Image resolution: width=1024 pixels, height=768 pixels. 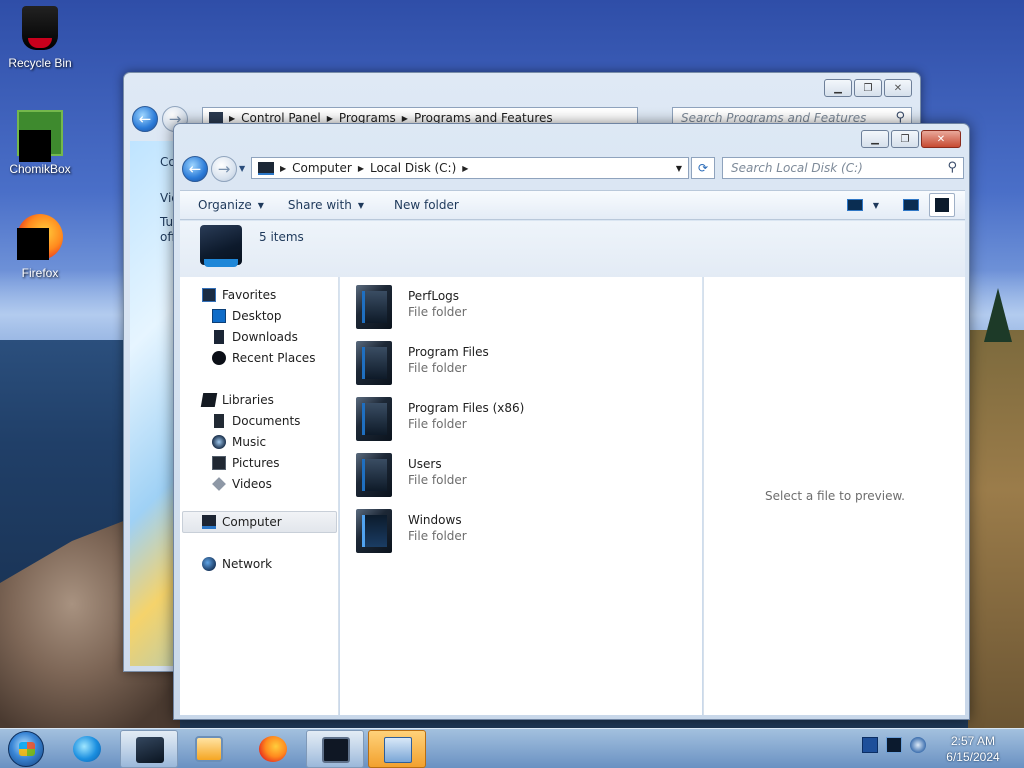 I want to click on media-player-icon, so click(x=209, y=749).